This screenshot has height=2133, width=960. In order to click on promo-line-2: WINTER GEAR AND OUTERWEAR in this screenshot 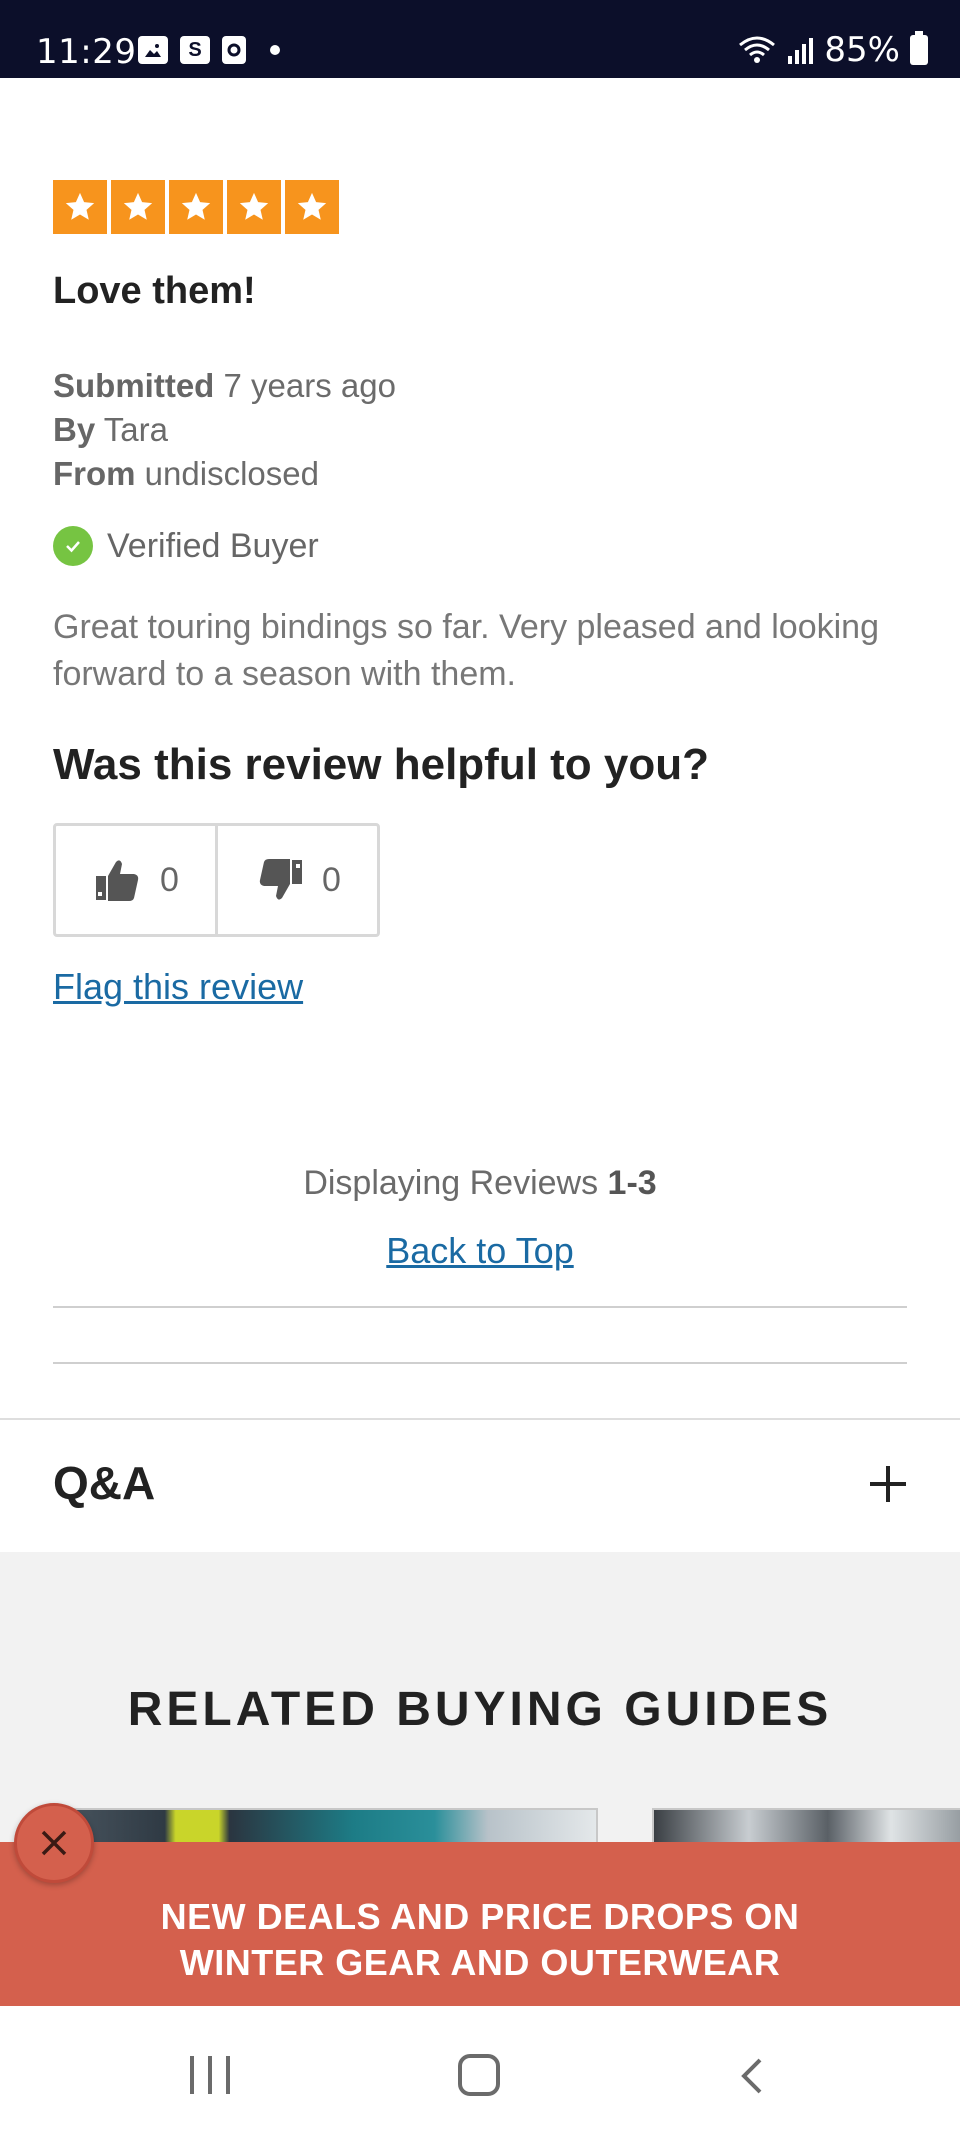, I will do `click(480, 1962)`.